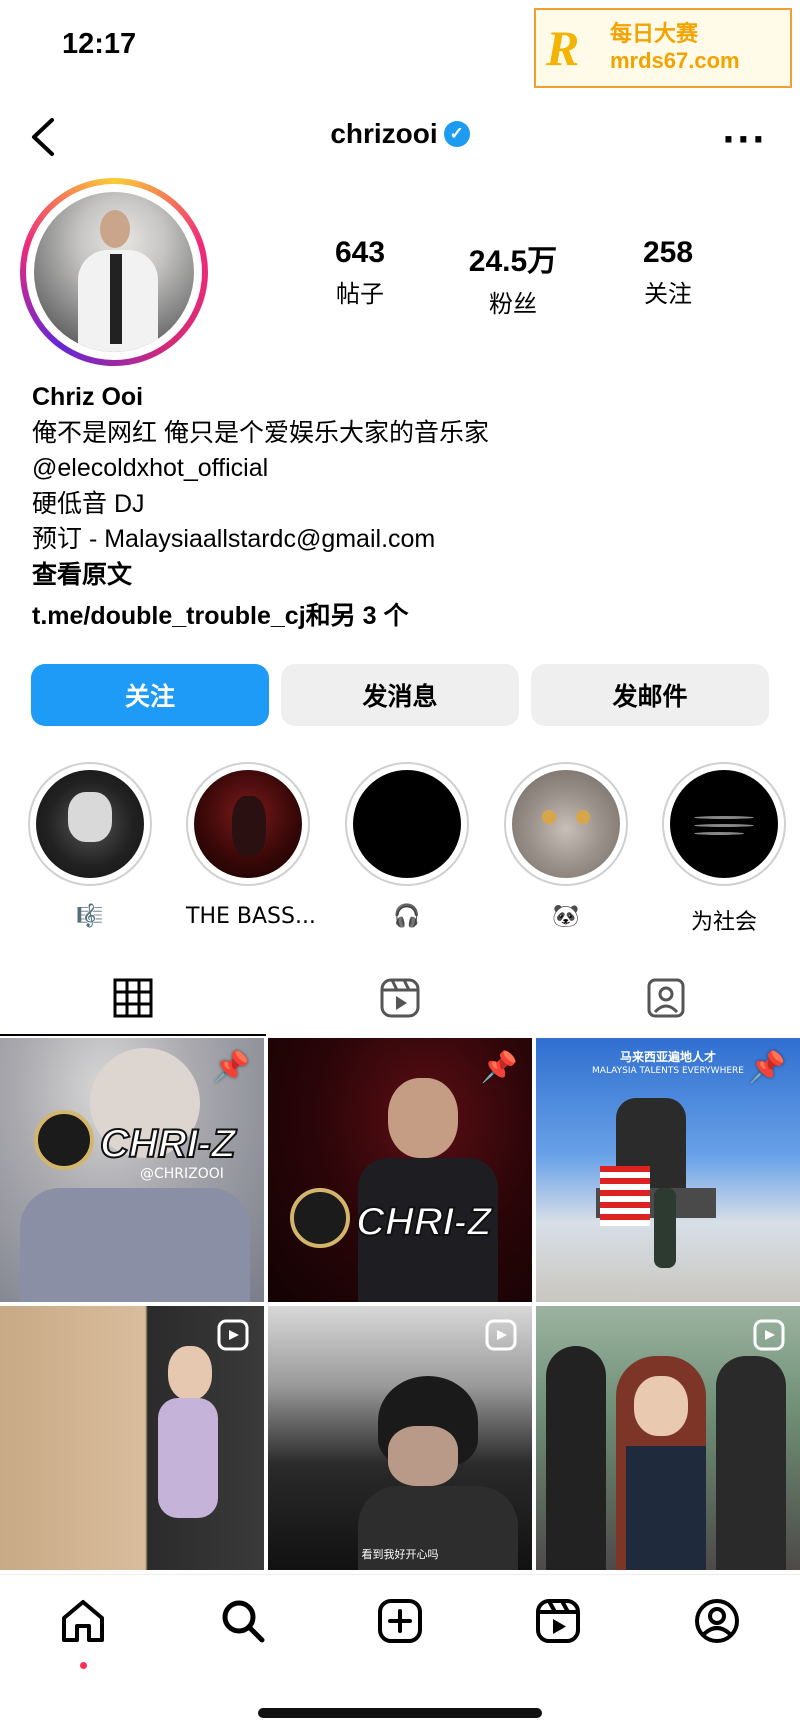 This screenshot has height=1732, width=800. What do you see at coordinates (400, 1438) in the screenshot?
I see `post-thumbnail: 看到我好开心吗` at bounding box center [400, 1438].